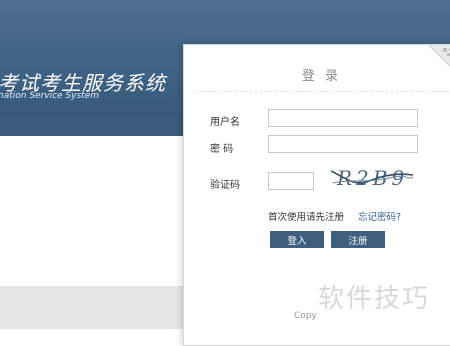 The height and width of the screenshot is (346, 450). I want to click on captcha-image: R2B9, so click(371, 178).